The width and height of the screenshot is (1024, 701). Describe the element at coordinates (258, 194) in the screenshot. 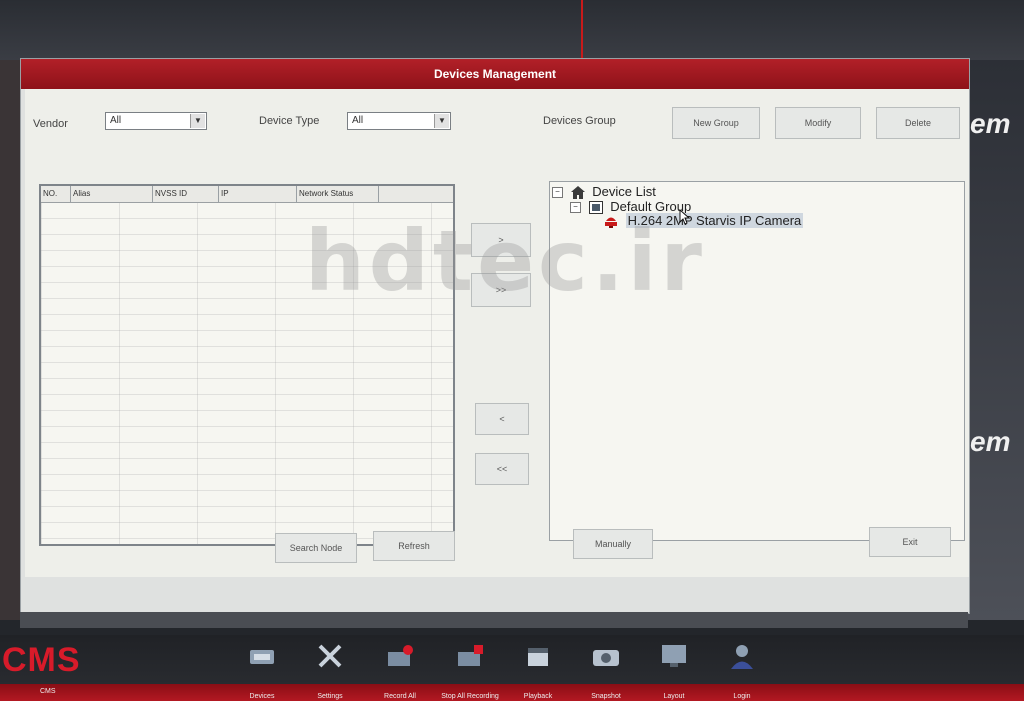

I see `column-ip: IP` at that location.